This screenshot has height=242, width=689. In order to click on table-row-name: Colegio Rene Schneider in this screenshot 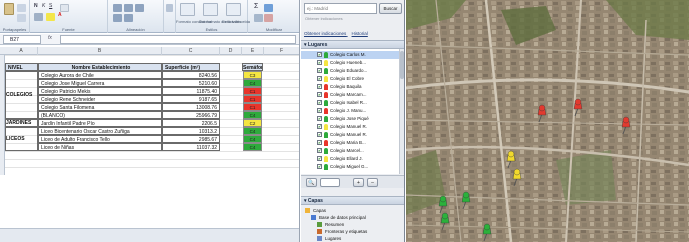, I will do `click(100, 99)`.